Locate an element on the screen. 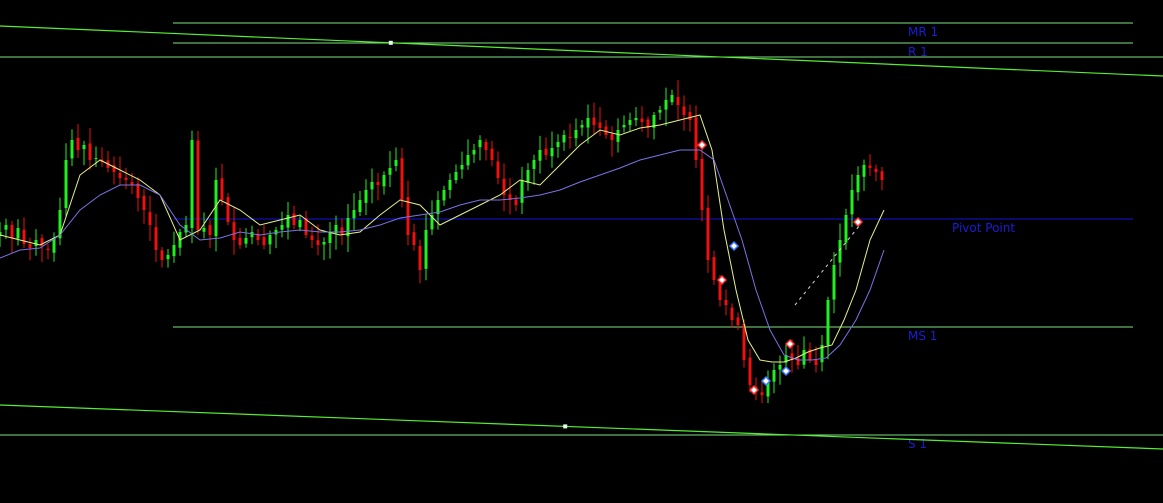 This screenshot has width=1163, height=503. level-label: MS 1 is located at coordinates (922, 336).